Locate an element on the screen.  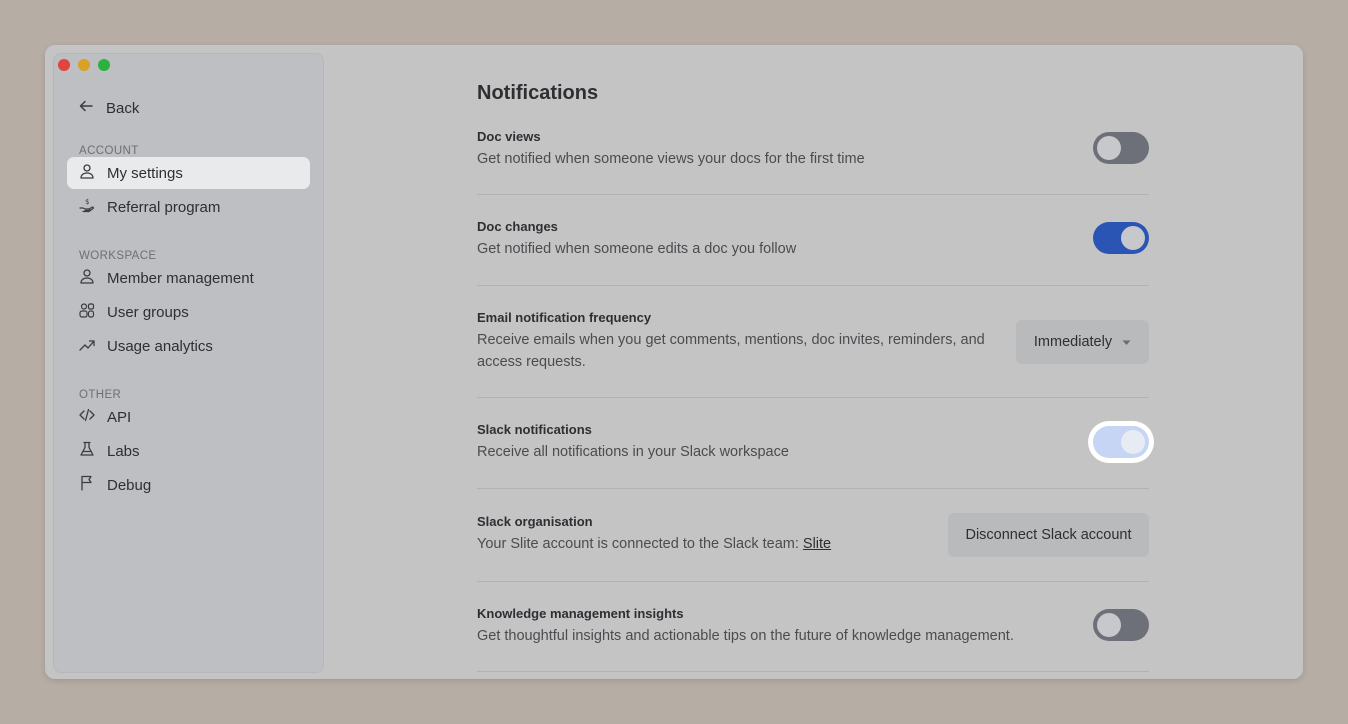
close-window-button is located at coordinates (64, 65).